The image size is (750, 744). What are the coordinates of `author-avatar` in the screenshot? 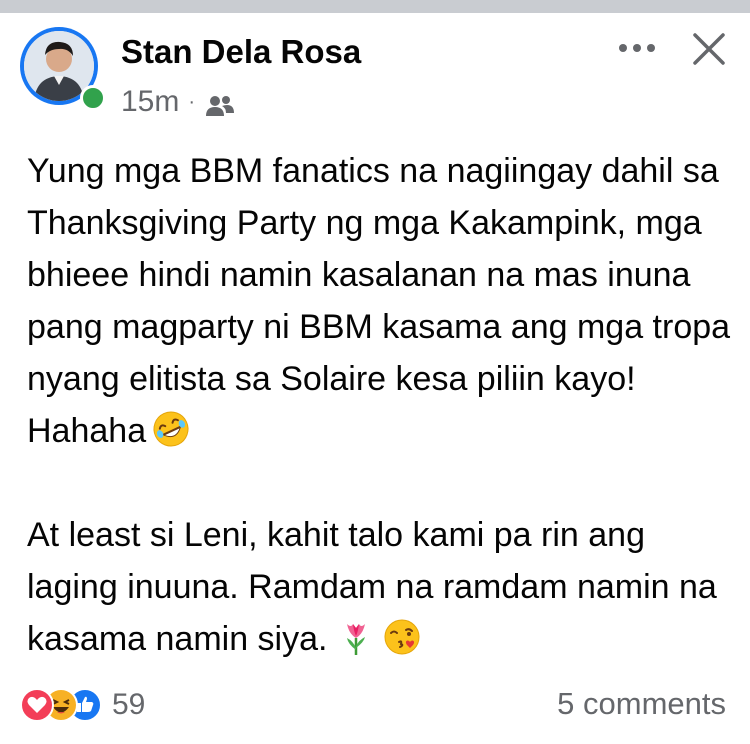 It's located at (63, 69).